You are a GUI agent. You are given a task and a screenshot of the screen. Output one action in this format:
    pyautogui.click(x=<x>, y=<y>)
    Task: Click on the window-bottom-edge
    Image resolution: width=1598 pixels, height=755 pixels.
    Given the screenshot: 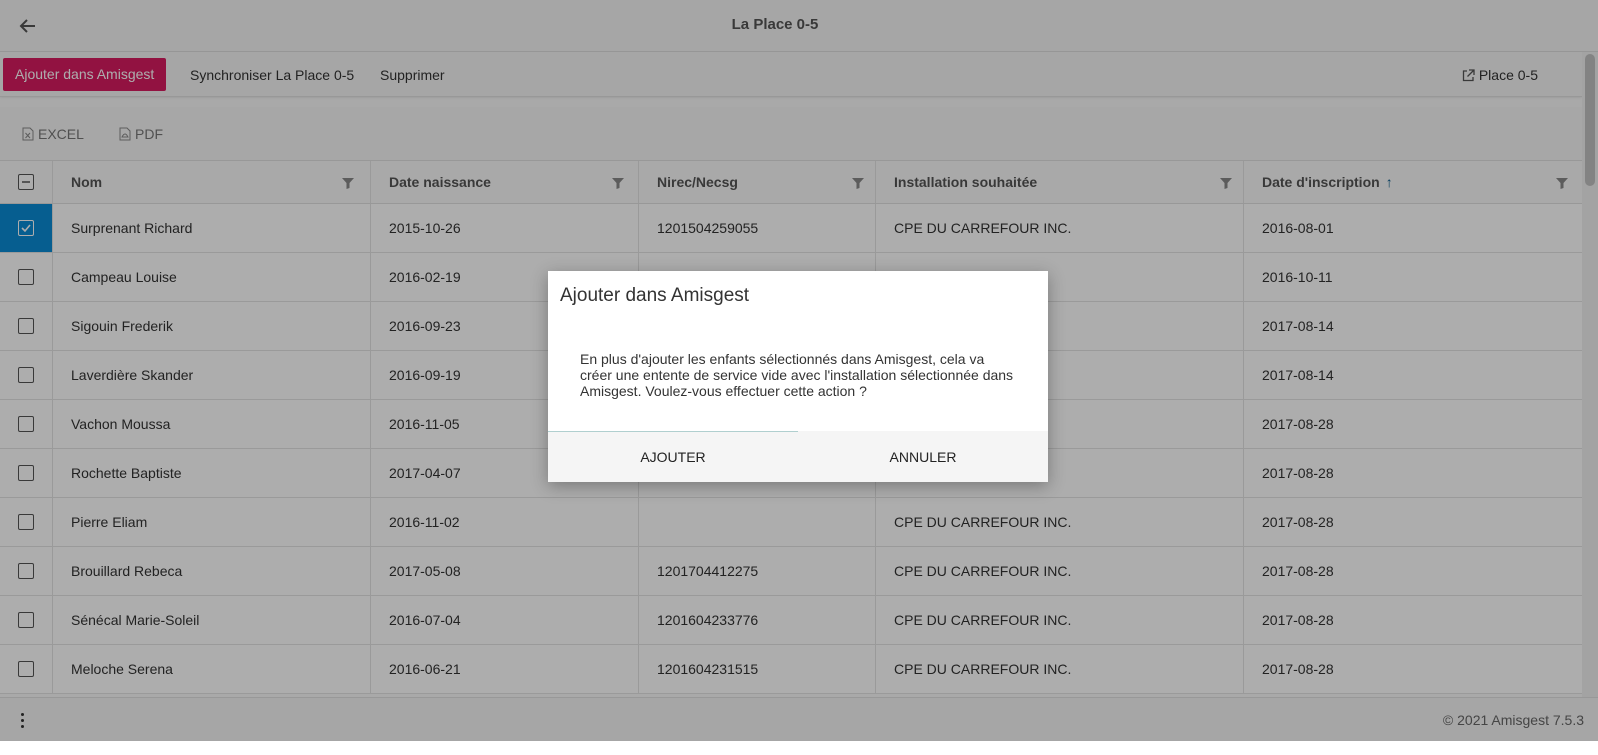 What is the action you would take?
    pyautogui.click(x=799, y=748)
    